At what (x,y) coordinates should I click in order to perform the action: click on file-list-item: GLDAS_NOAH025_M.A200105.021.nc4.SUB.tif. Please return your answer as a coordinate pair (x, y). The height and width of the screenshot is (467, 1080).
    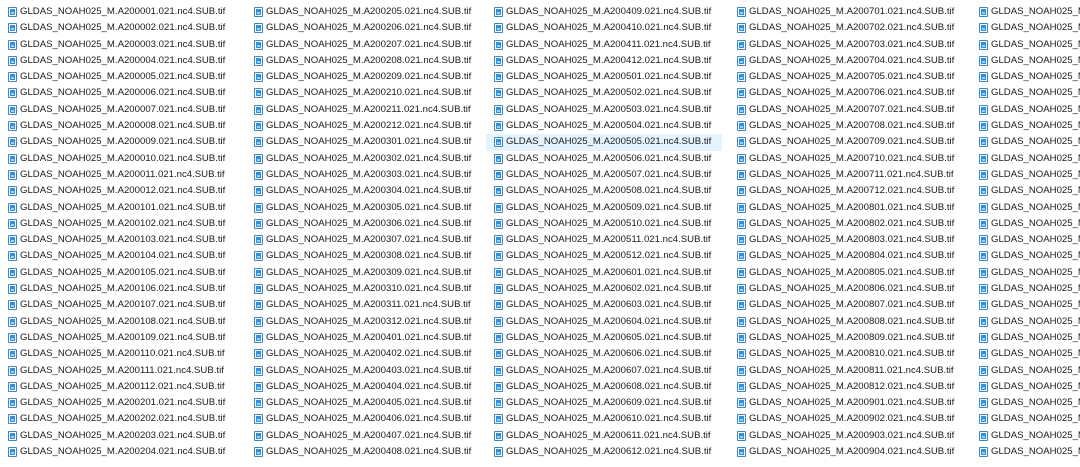
    Looking at the image, I should click on (118, 273).